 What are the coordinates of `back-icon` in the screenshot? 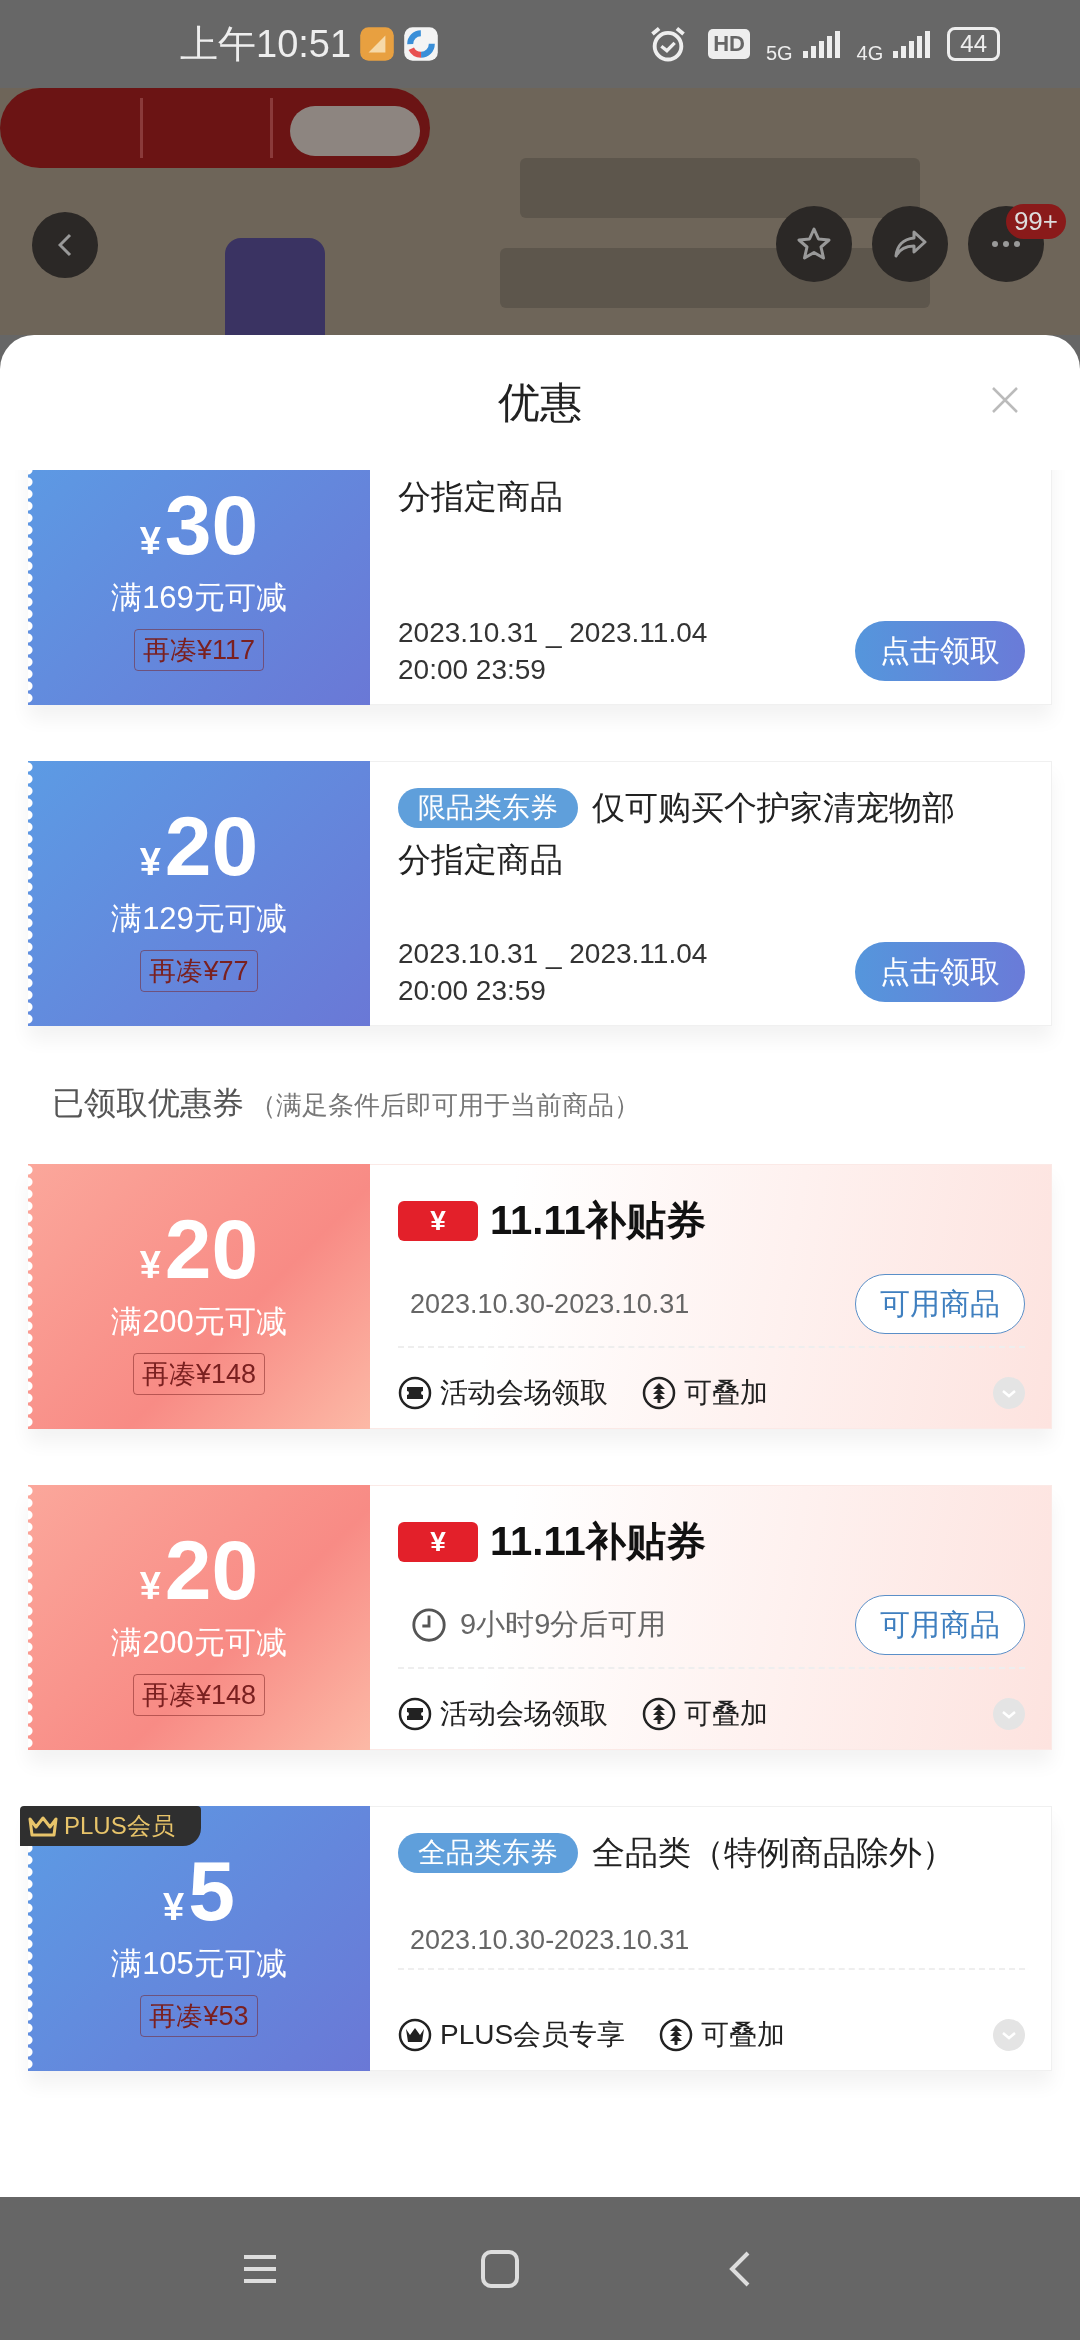 It's located at (65, 245).